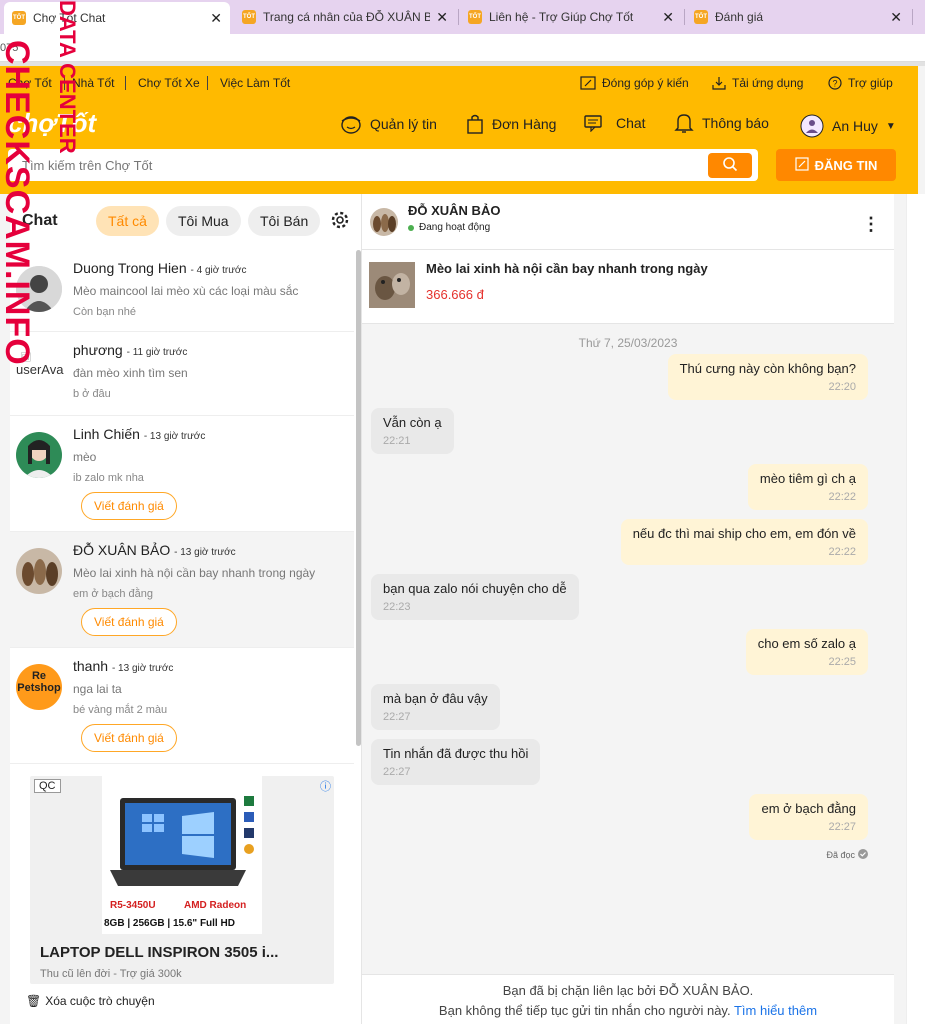  What do you see at coordinates (462, 48) in the screenshot?
I see `address-bar: 075` at bounding box center [462, 48].